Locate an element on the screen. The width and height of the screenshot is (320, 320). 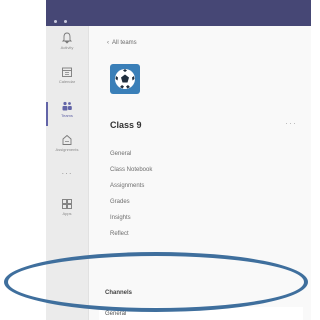
rail-teams: Teams is located at coordinates (67, 115).